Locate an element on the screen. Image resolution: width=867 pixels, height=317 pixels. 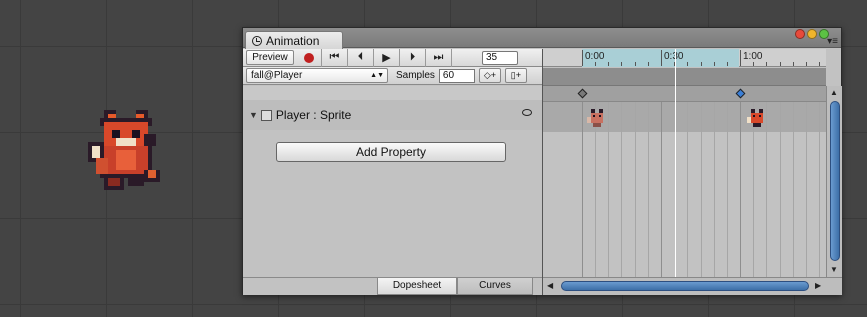
summary-key-track is located at coordinates (684, 94).